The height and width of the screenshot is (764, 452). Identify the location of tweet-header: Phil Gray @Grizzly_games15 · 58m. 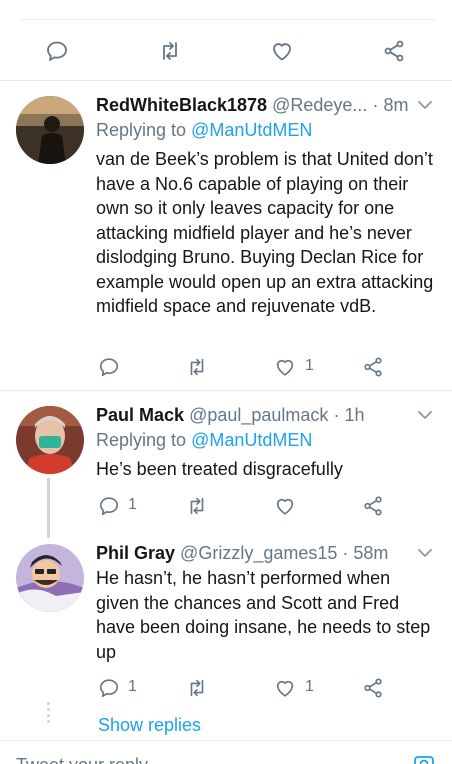
(242, 553).